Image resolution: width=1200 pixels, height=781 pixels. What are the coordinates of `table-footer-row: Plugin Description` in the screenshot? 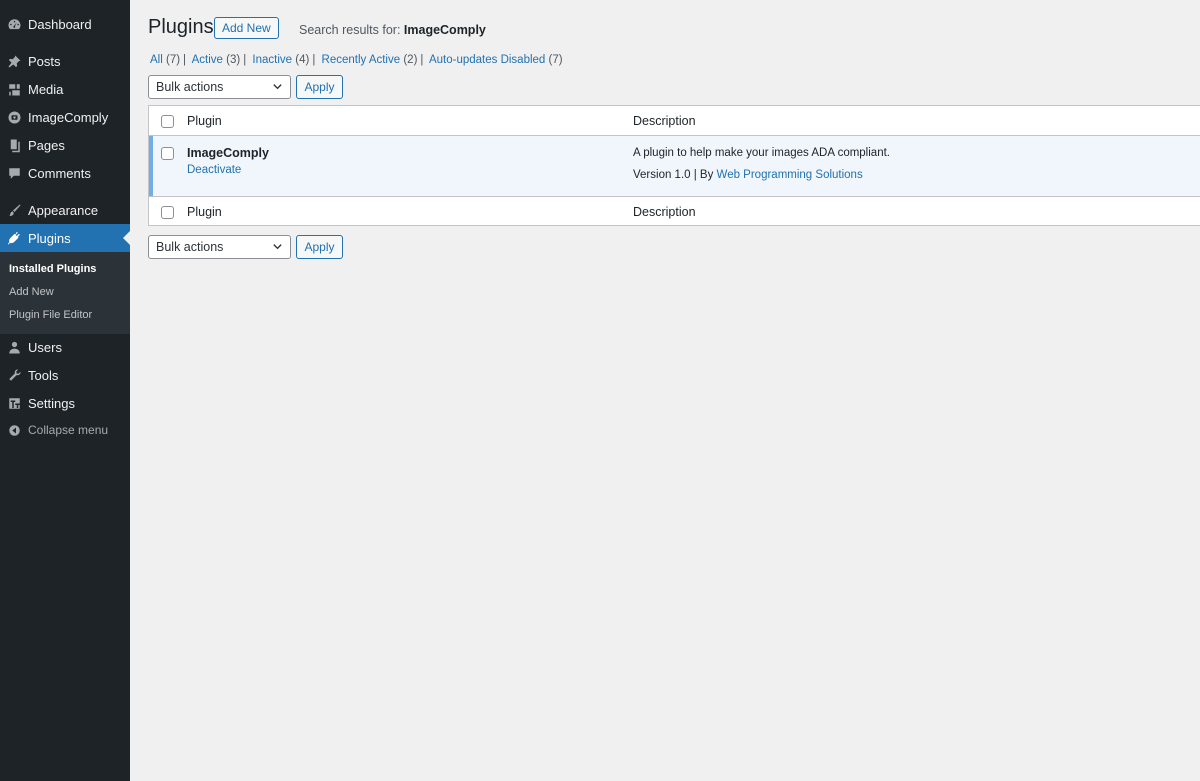 It's located at (674, 211).